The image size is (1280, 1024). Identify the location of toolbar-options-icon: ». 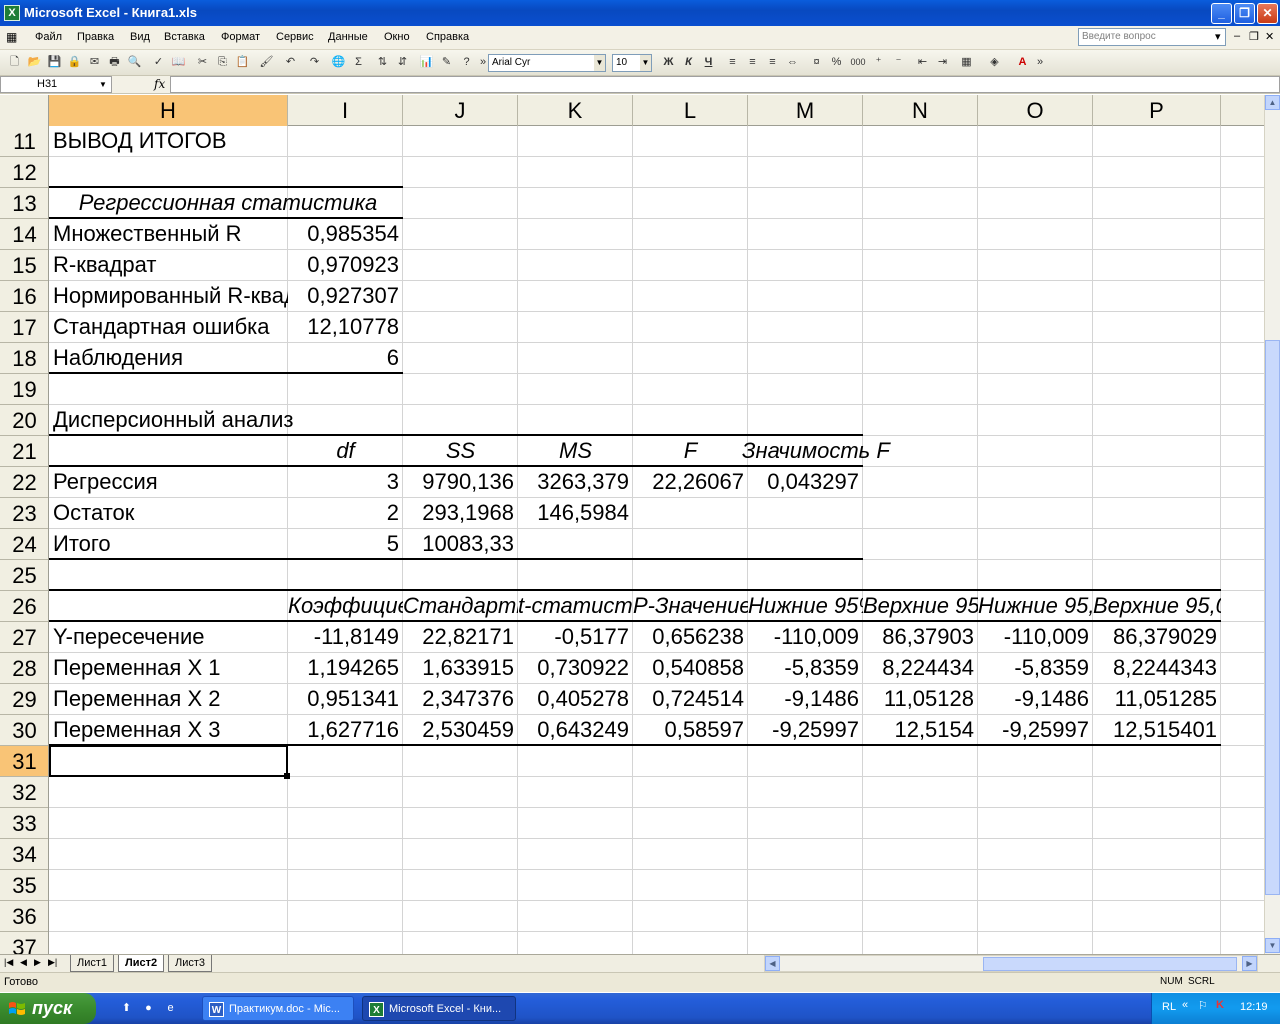
(1040, 62).